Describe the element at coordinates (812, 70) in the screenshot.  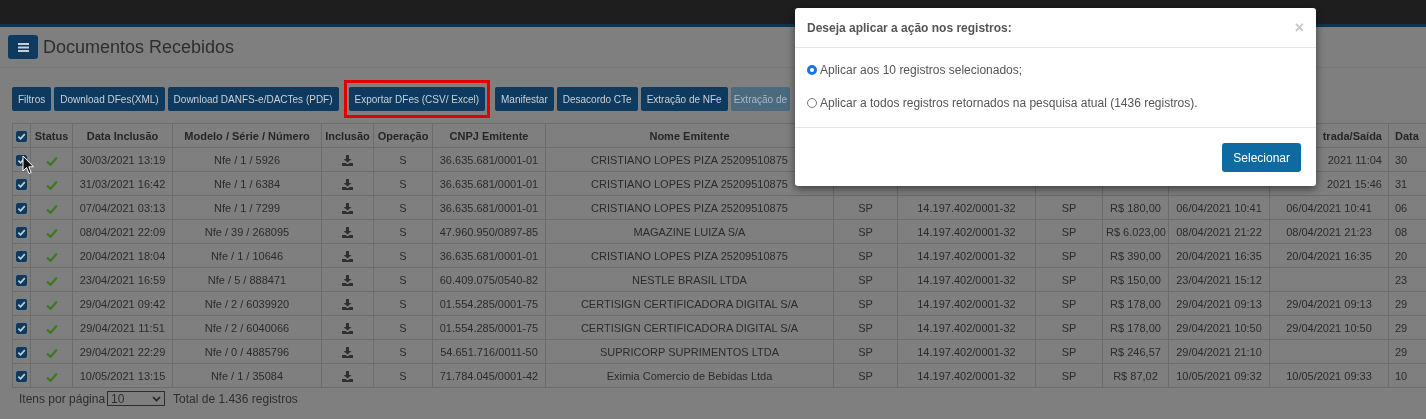
I see `radio-button` at that location.